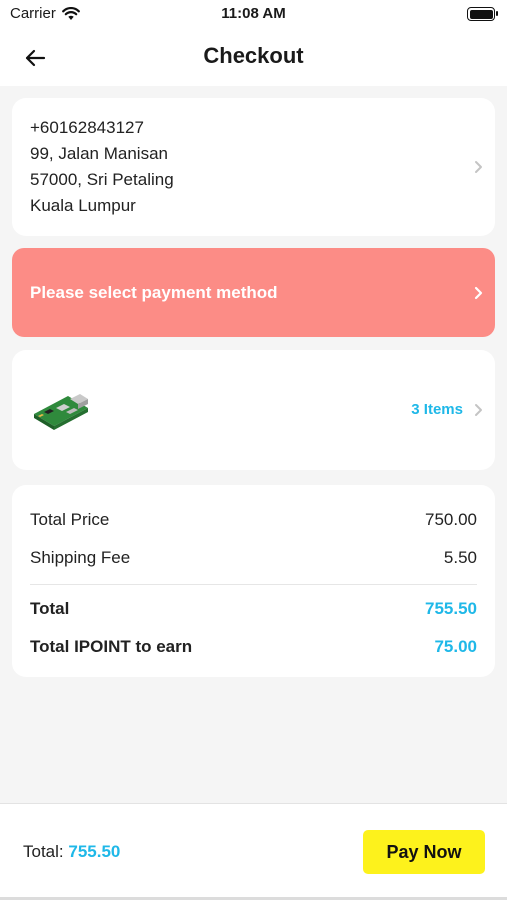  Describe the element at coordinates (50, 608) in the screenshot. I see `total-label: Total` at that location.